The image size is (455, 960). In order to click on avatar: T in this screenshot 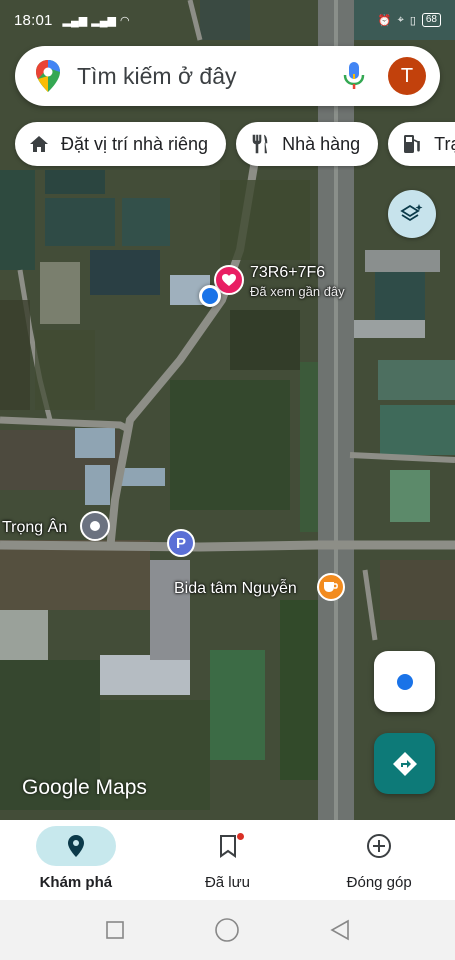, I will do `click(407, 76)`.